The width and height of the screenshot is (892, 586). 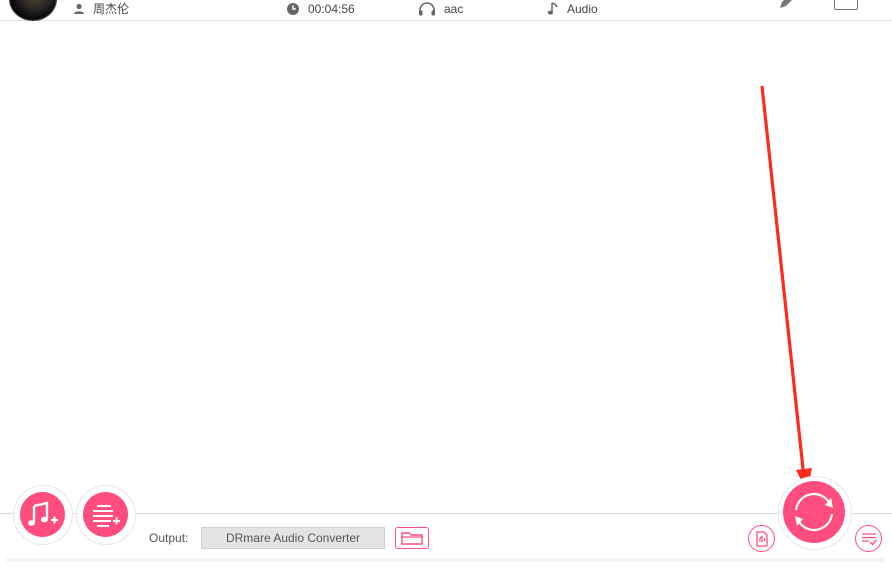 I want to click on audio-format-button, so click(x=761, y=538).